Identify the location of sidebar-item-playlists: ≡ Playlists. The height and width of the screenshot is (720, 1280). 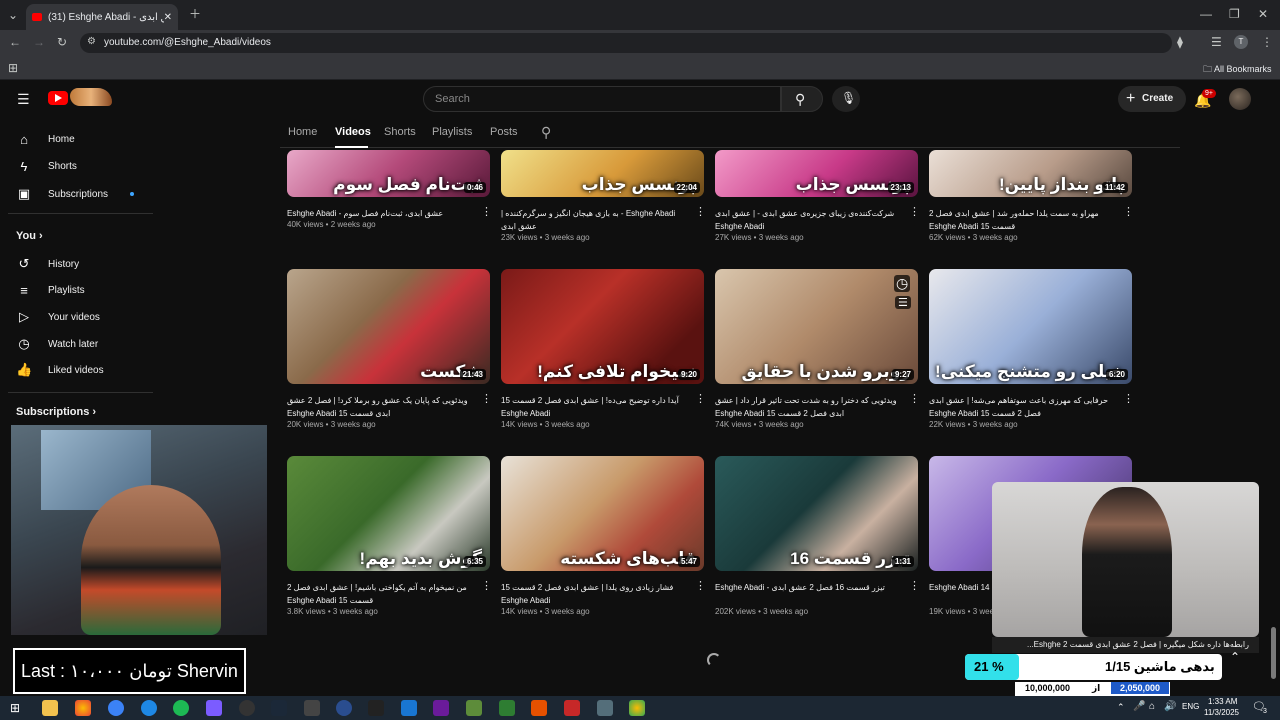
(50, 290).